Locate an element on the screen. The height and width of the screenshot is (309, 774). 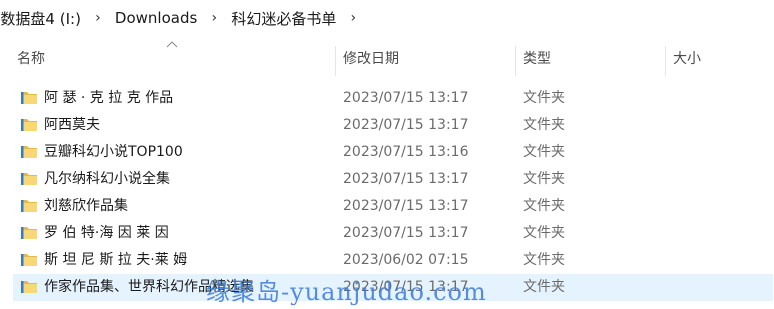
file-row: 罗 伯 特·海 因 莱 因 2023/07/15 13:17 文件夹 is located at coordinates (387, 233).